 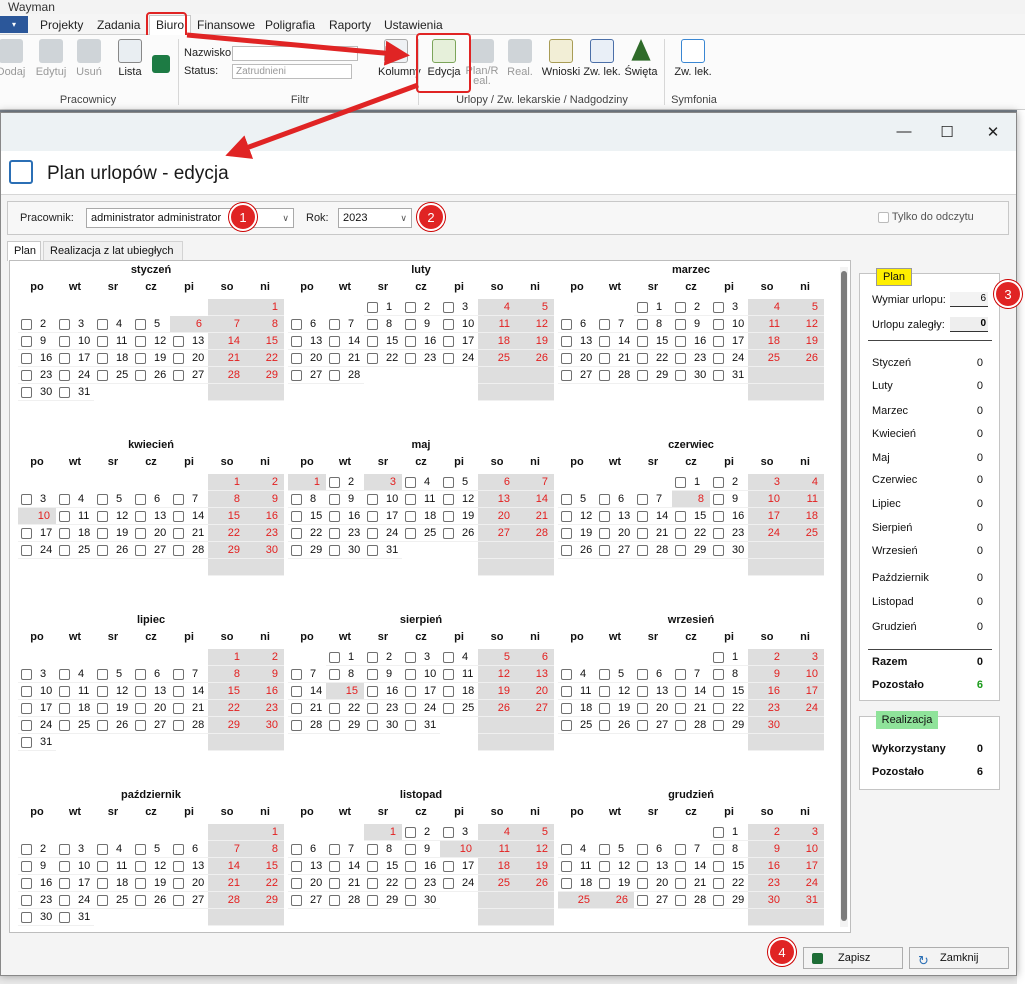 I want to click on real-button: Real., so click(x=520, y=58).